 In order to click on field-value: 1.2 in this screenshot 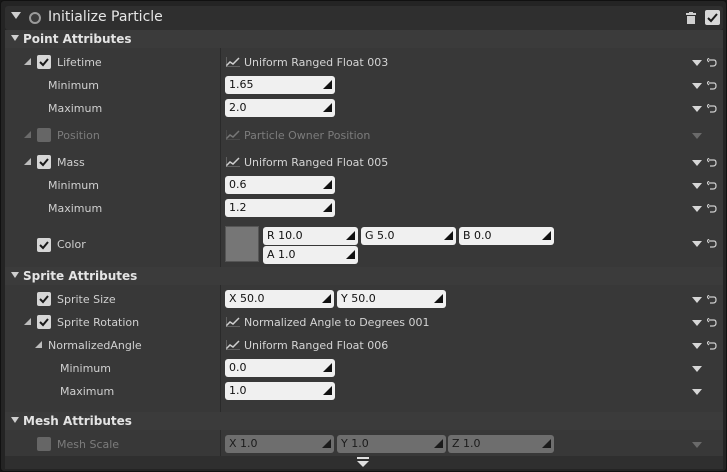, I will do `click(238, 207)`.